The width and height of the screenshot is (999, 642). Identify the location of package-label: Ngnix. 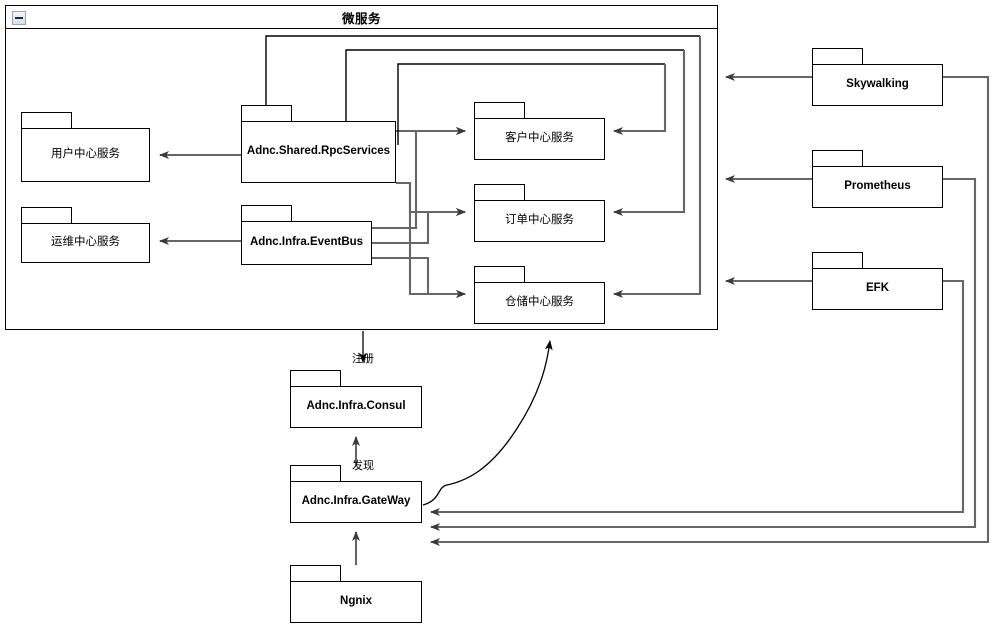
(356, 601).